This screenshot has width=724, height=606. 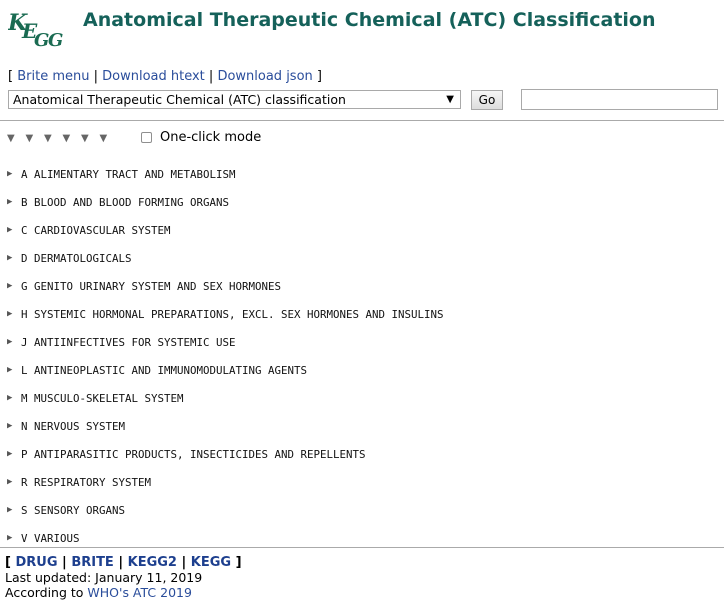 I want to click on download-htext-link: Download htext, so click(x=153, y=76).